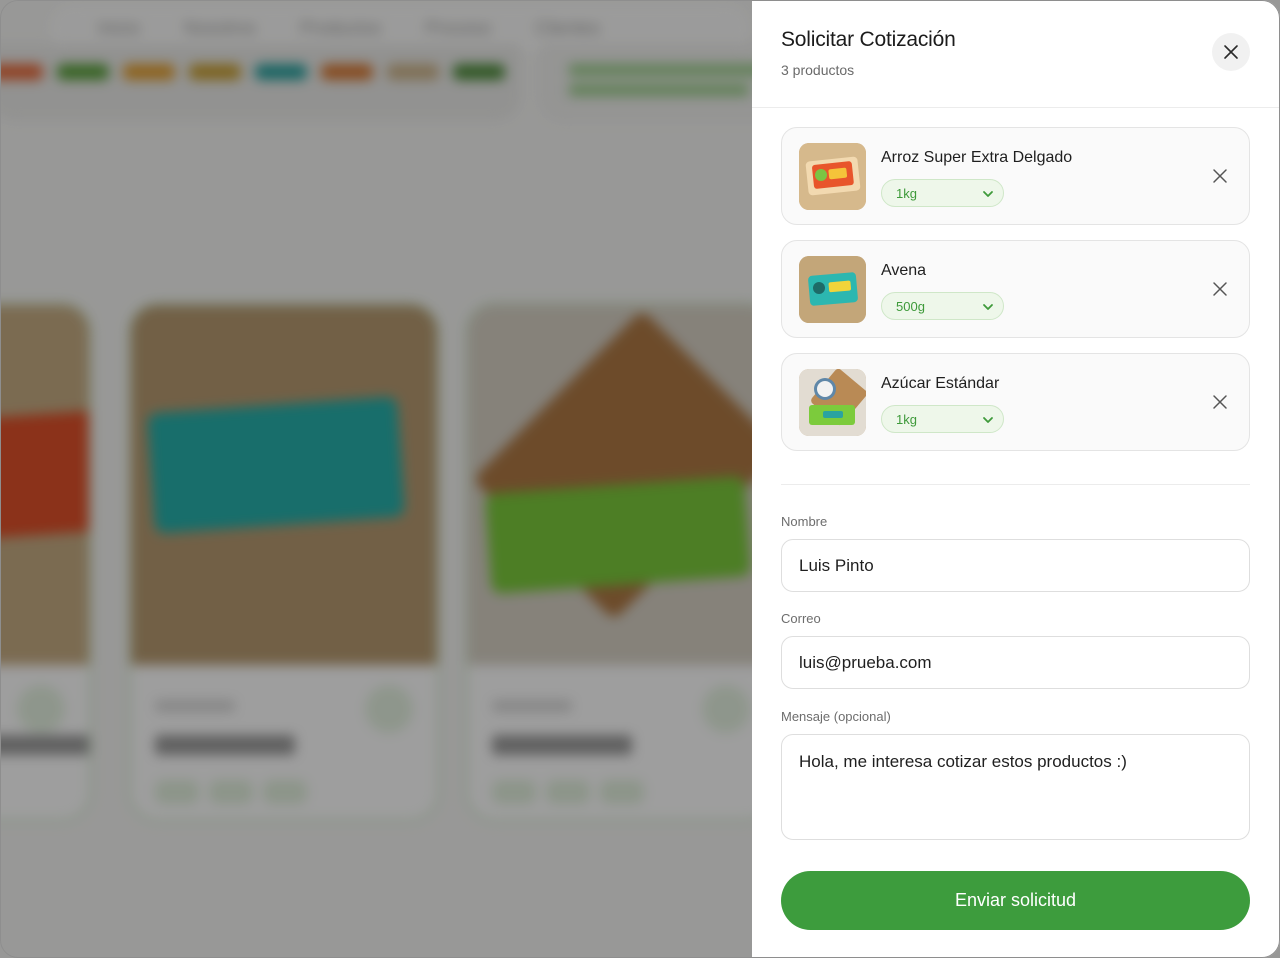  Describe the element at coordinates (977, 157) in the screenshot. I see `item-name: Arroz Super Extra Delgado` at that location.